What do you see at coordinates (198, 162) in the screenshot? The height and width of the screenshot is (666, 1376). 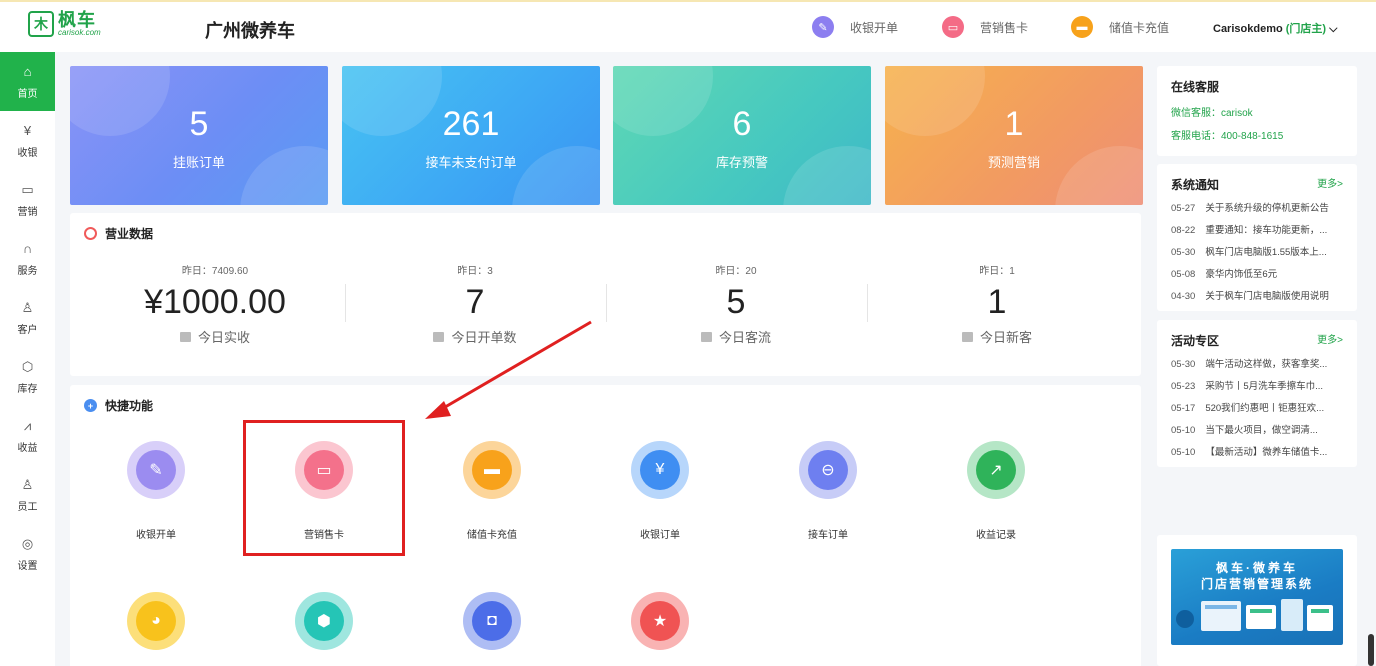 I see `stat-label: 挂账订单` at bounding box center [198, 162].